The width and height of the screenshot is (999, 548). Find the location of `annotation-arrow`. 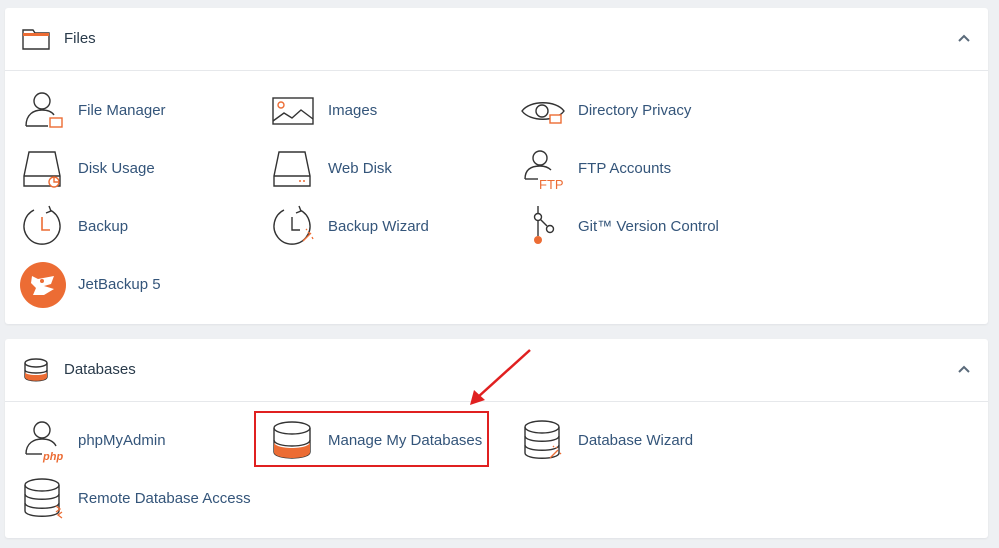

annotation-arrow is located at coordinates (500, 377).